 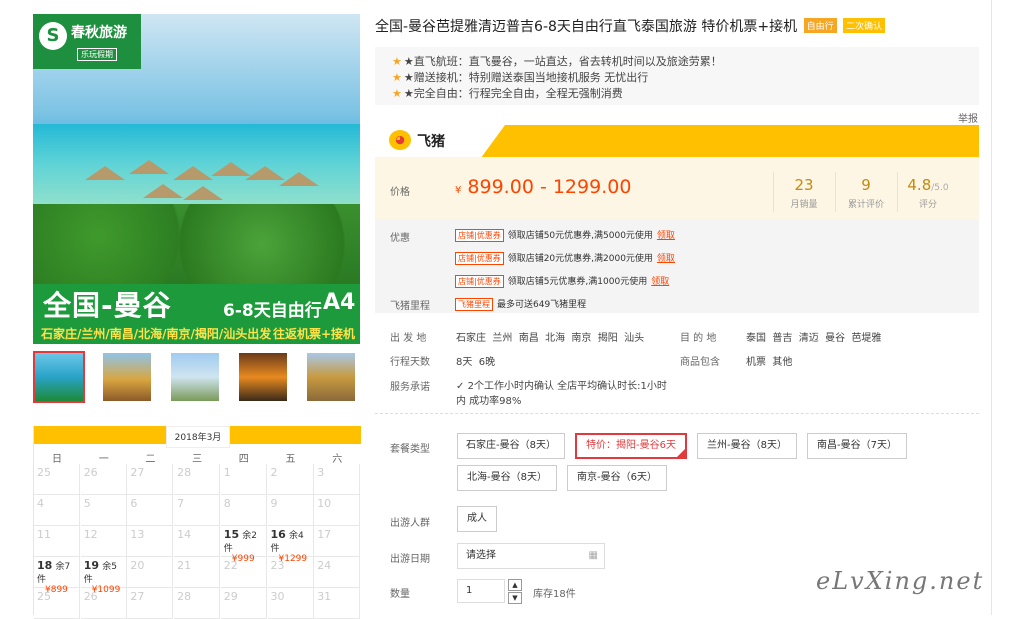 I want to click on weekday-label: 四, so click(x=243, y=459).